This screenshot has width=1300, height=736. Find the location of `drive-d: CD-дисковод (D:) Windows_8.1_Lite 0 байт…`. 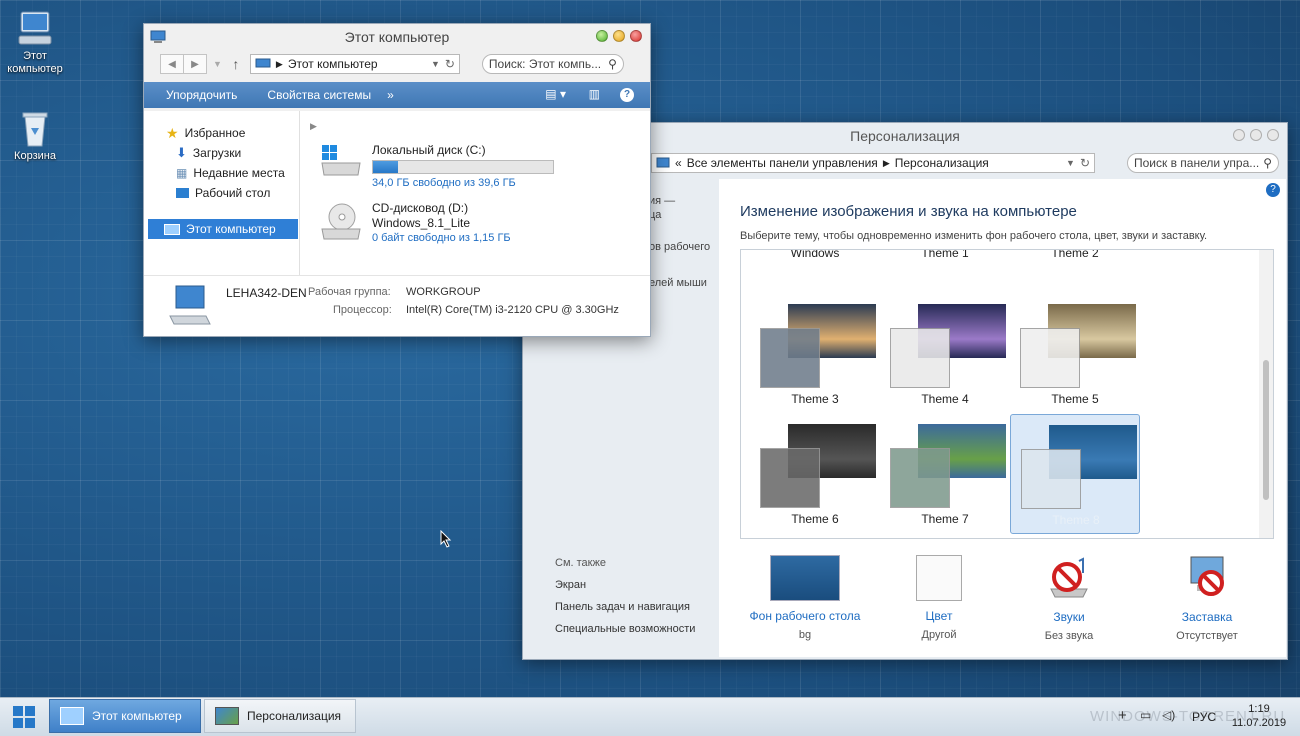

drive-d: CD-дисковод (D:) Windows_8.1_Lite 0 байт… is located at coordinates (415, 223).